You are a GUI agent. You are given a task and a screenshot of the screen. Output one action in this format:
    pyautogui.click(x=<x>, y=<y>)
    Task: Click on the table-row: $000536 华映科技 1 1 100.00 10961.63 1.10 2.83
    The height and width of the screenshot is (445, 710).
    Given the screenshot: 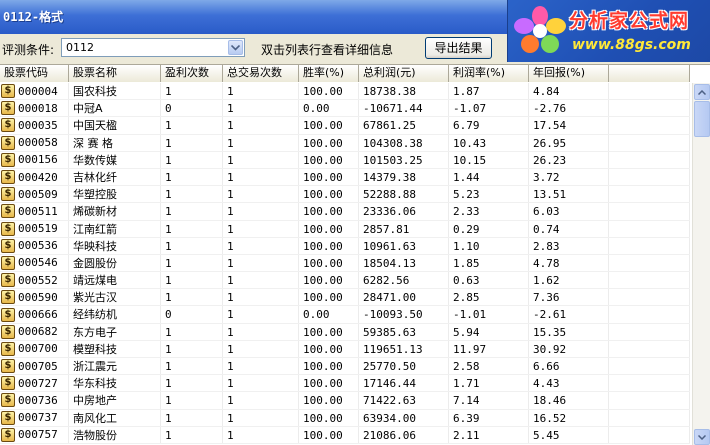 What is the action you would take?
    pyautogui.click(x=345, y=246)
    